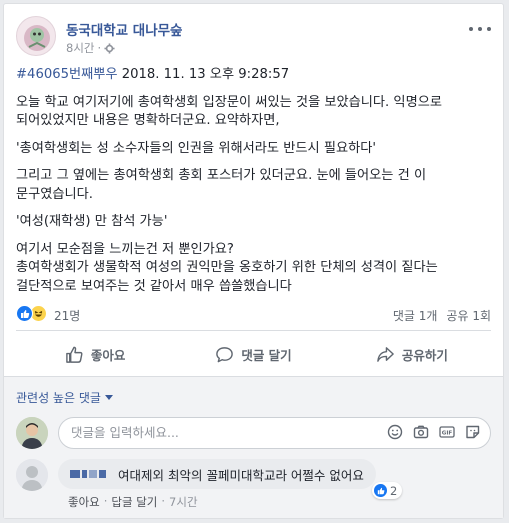  Describe the element at coordinates (266, 355) in the screenshot. I see `comment-label: 댓글 달기` at that location.